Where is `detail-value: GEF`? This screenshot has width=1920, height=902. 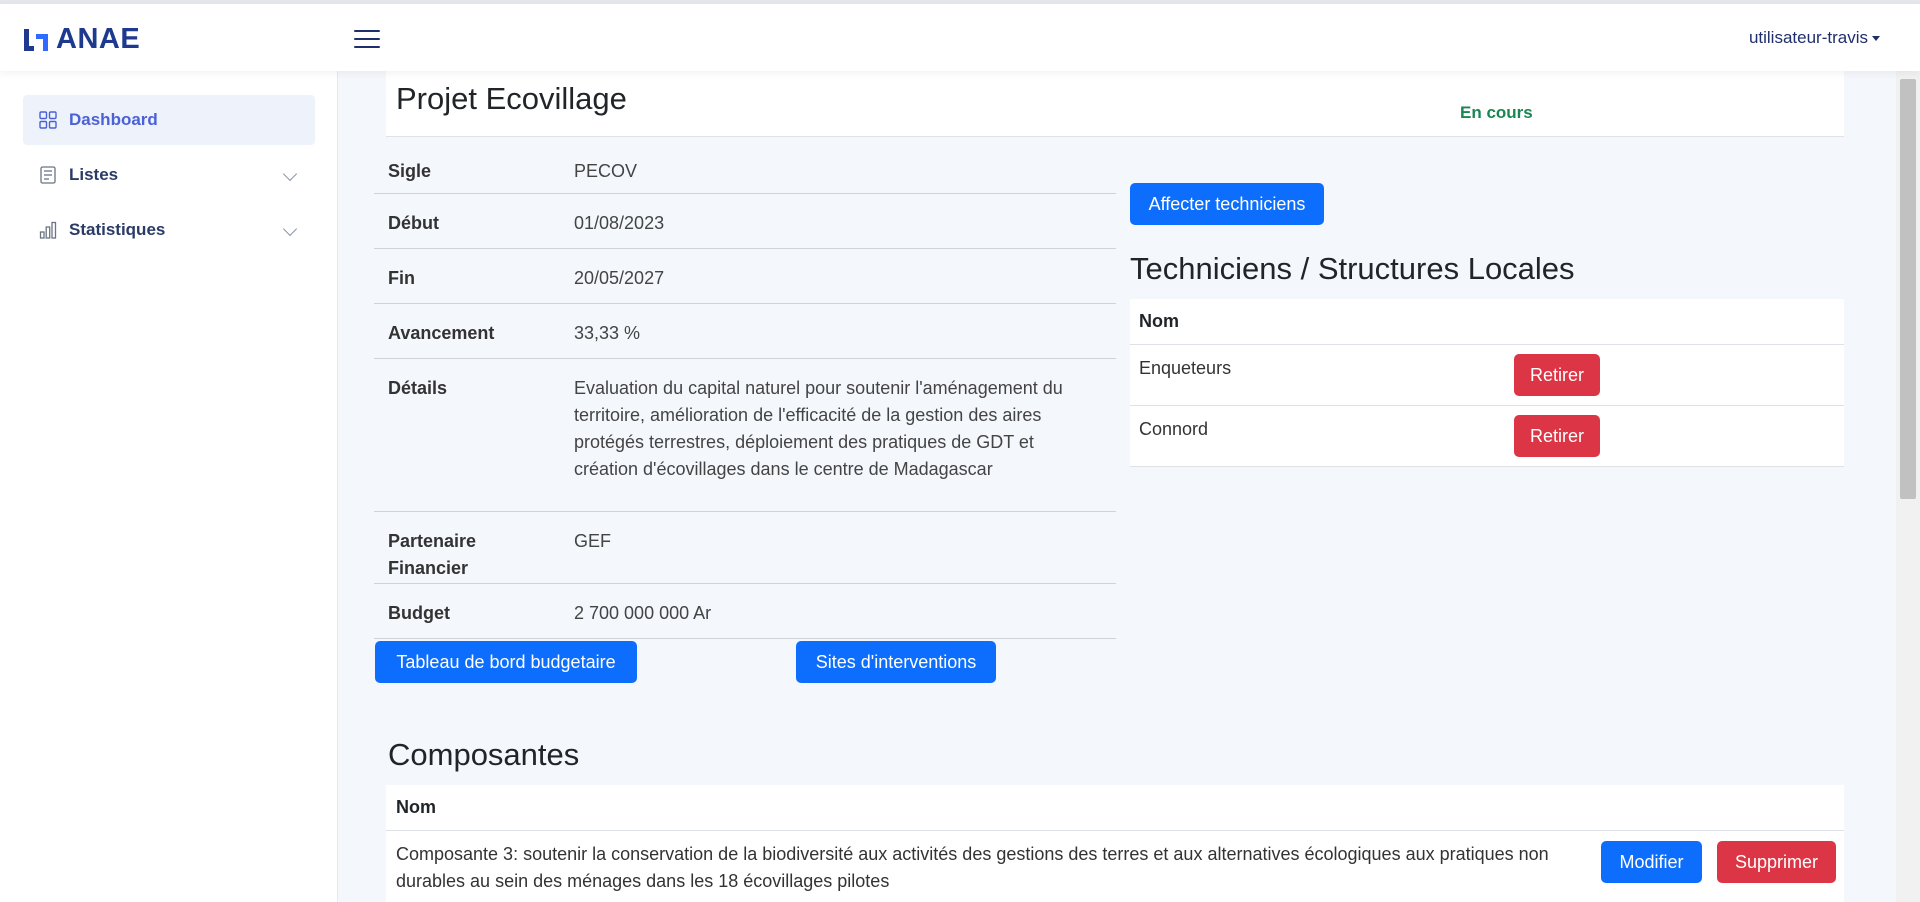 detail-value: GEF is located at coordinates (838, 547).